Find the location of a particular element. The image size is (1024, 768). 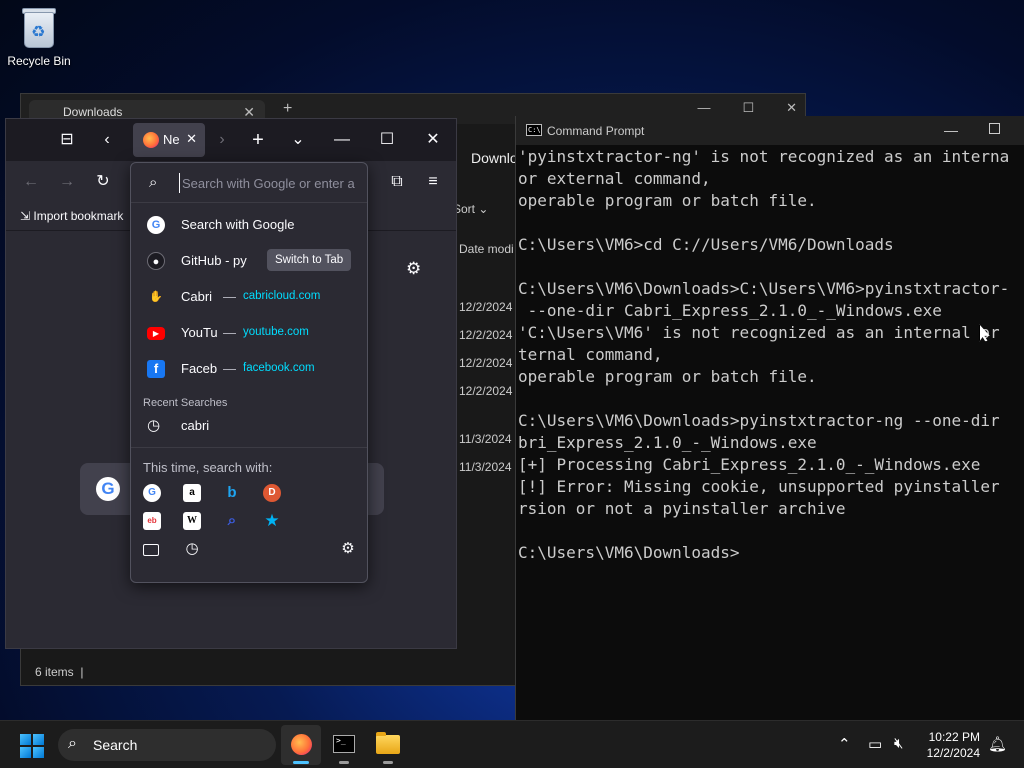

import-bookmarks-label: Import bookmark is located at coordinates (78, 216).